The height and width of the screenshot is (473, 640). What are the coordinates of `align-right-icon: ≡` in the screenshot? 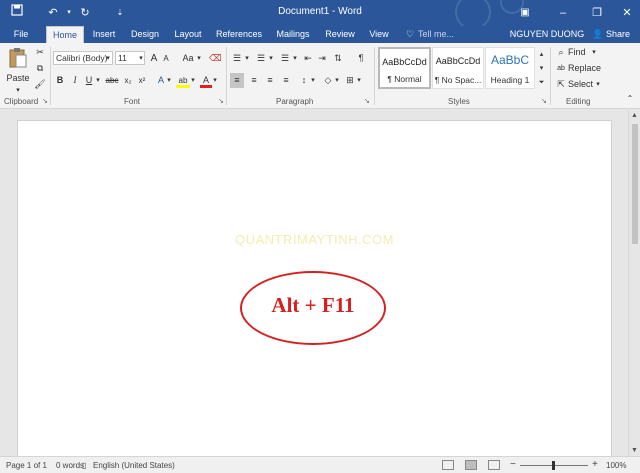 It's located at (270, 80).